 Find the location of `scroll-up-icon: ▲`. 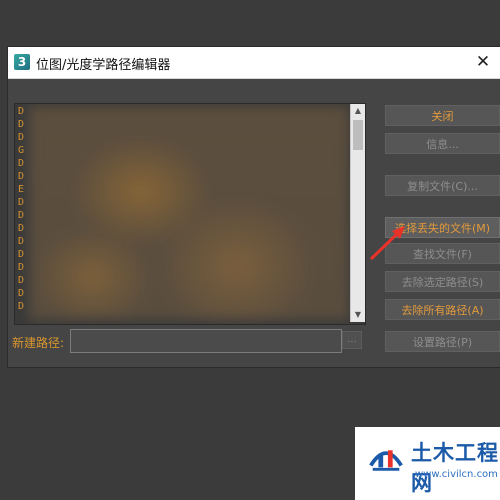

scroll-up-icon: ▲ is located at coordinates (358, 111).